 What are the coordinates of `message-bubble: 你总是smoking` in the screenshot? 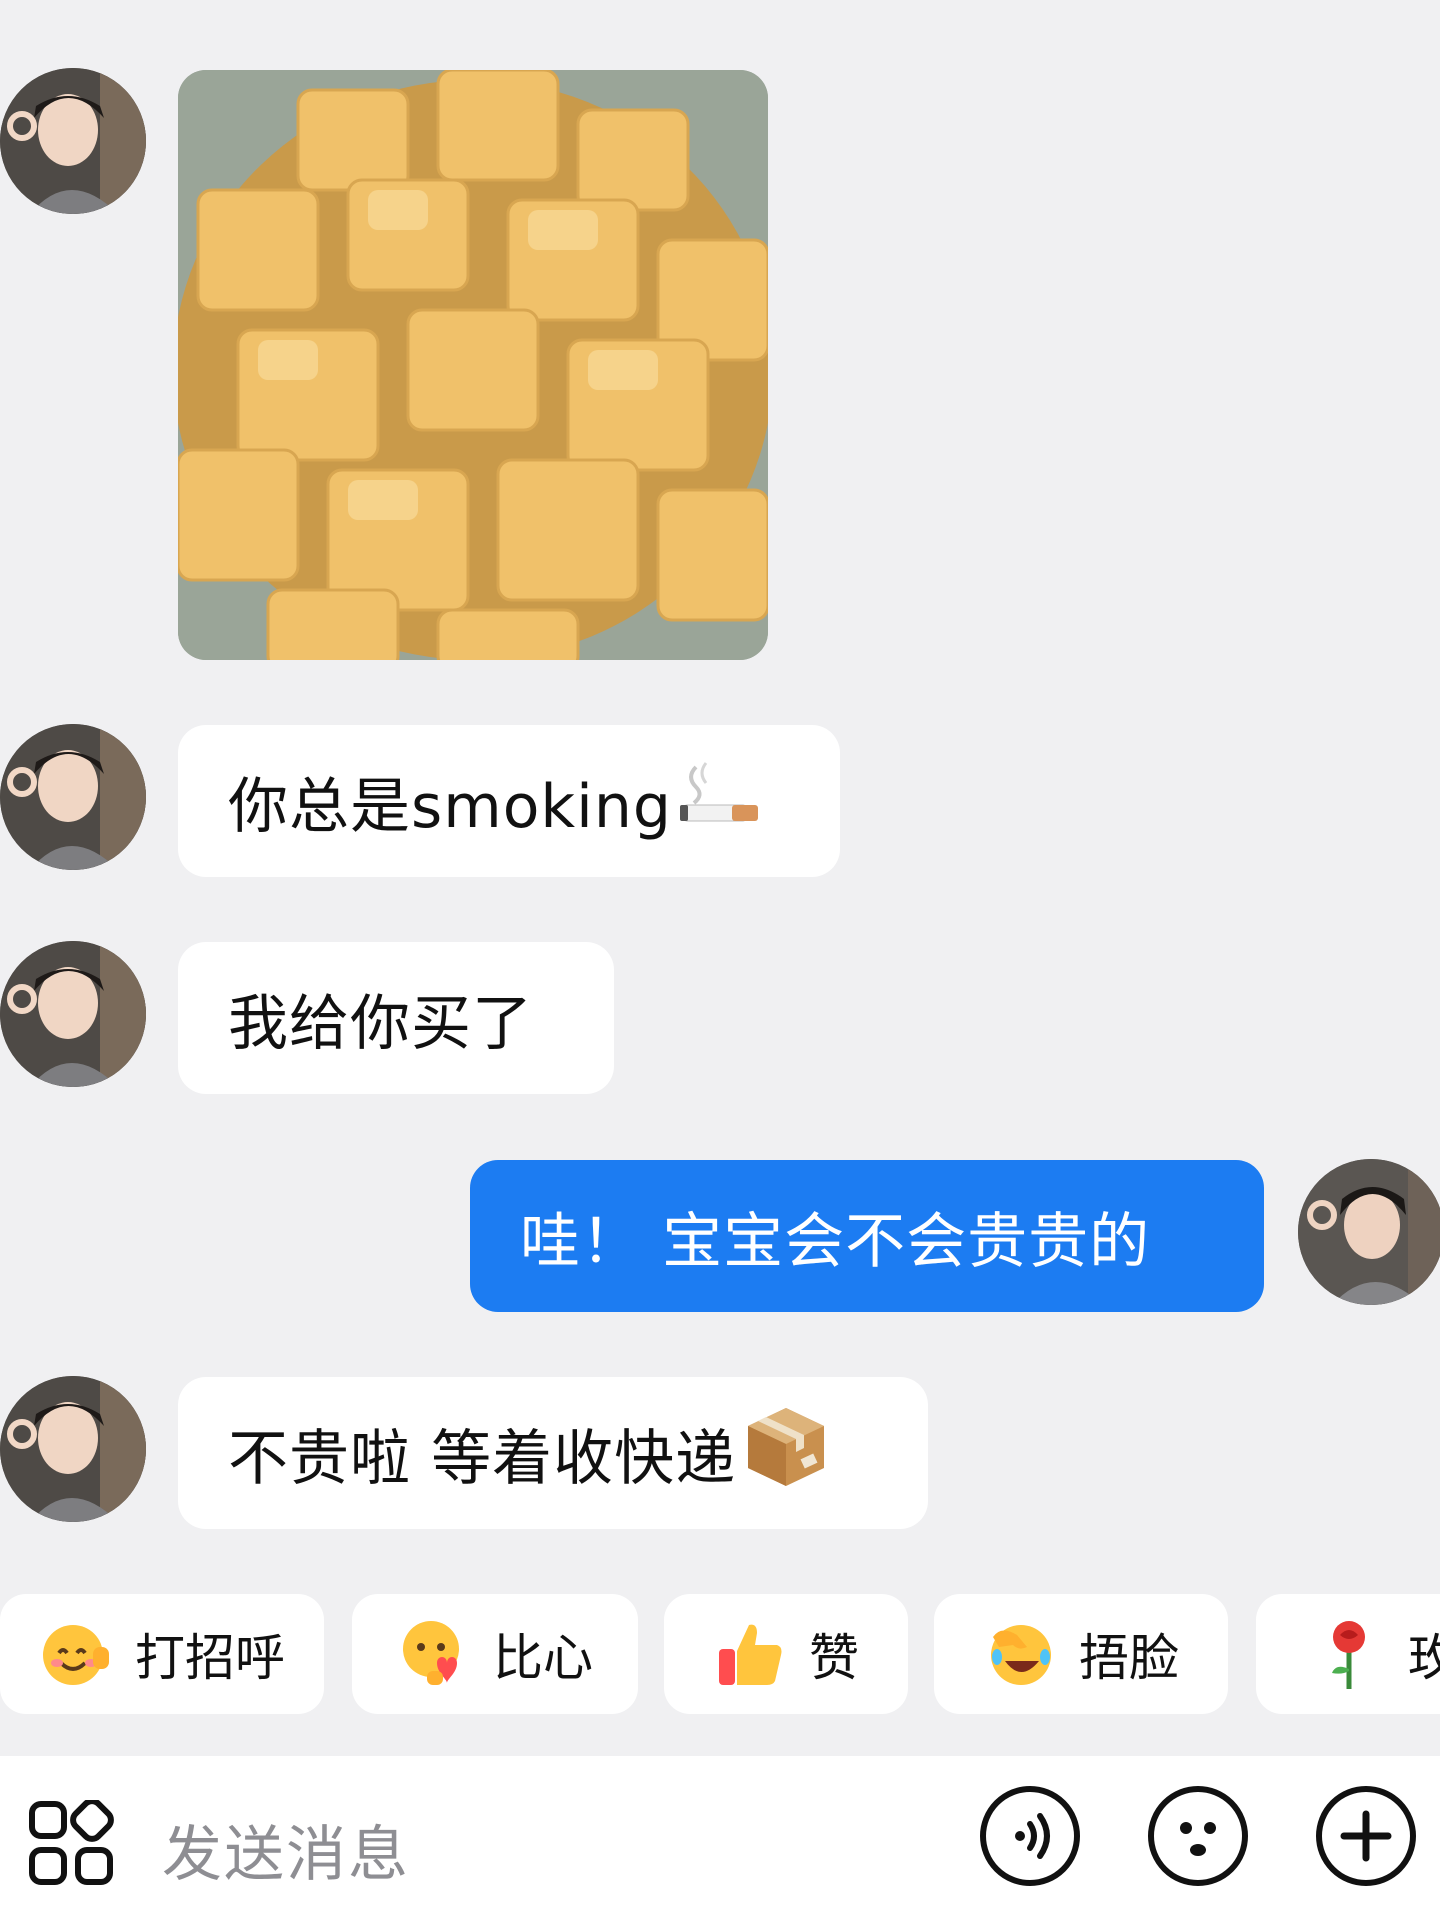 It's located at (509, 801).